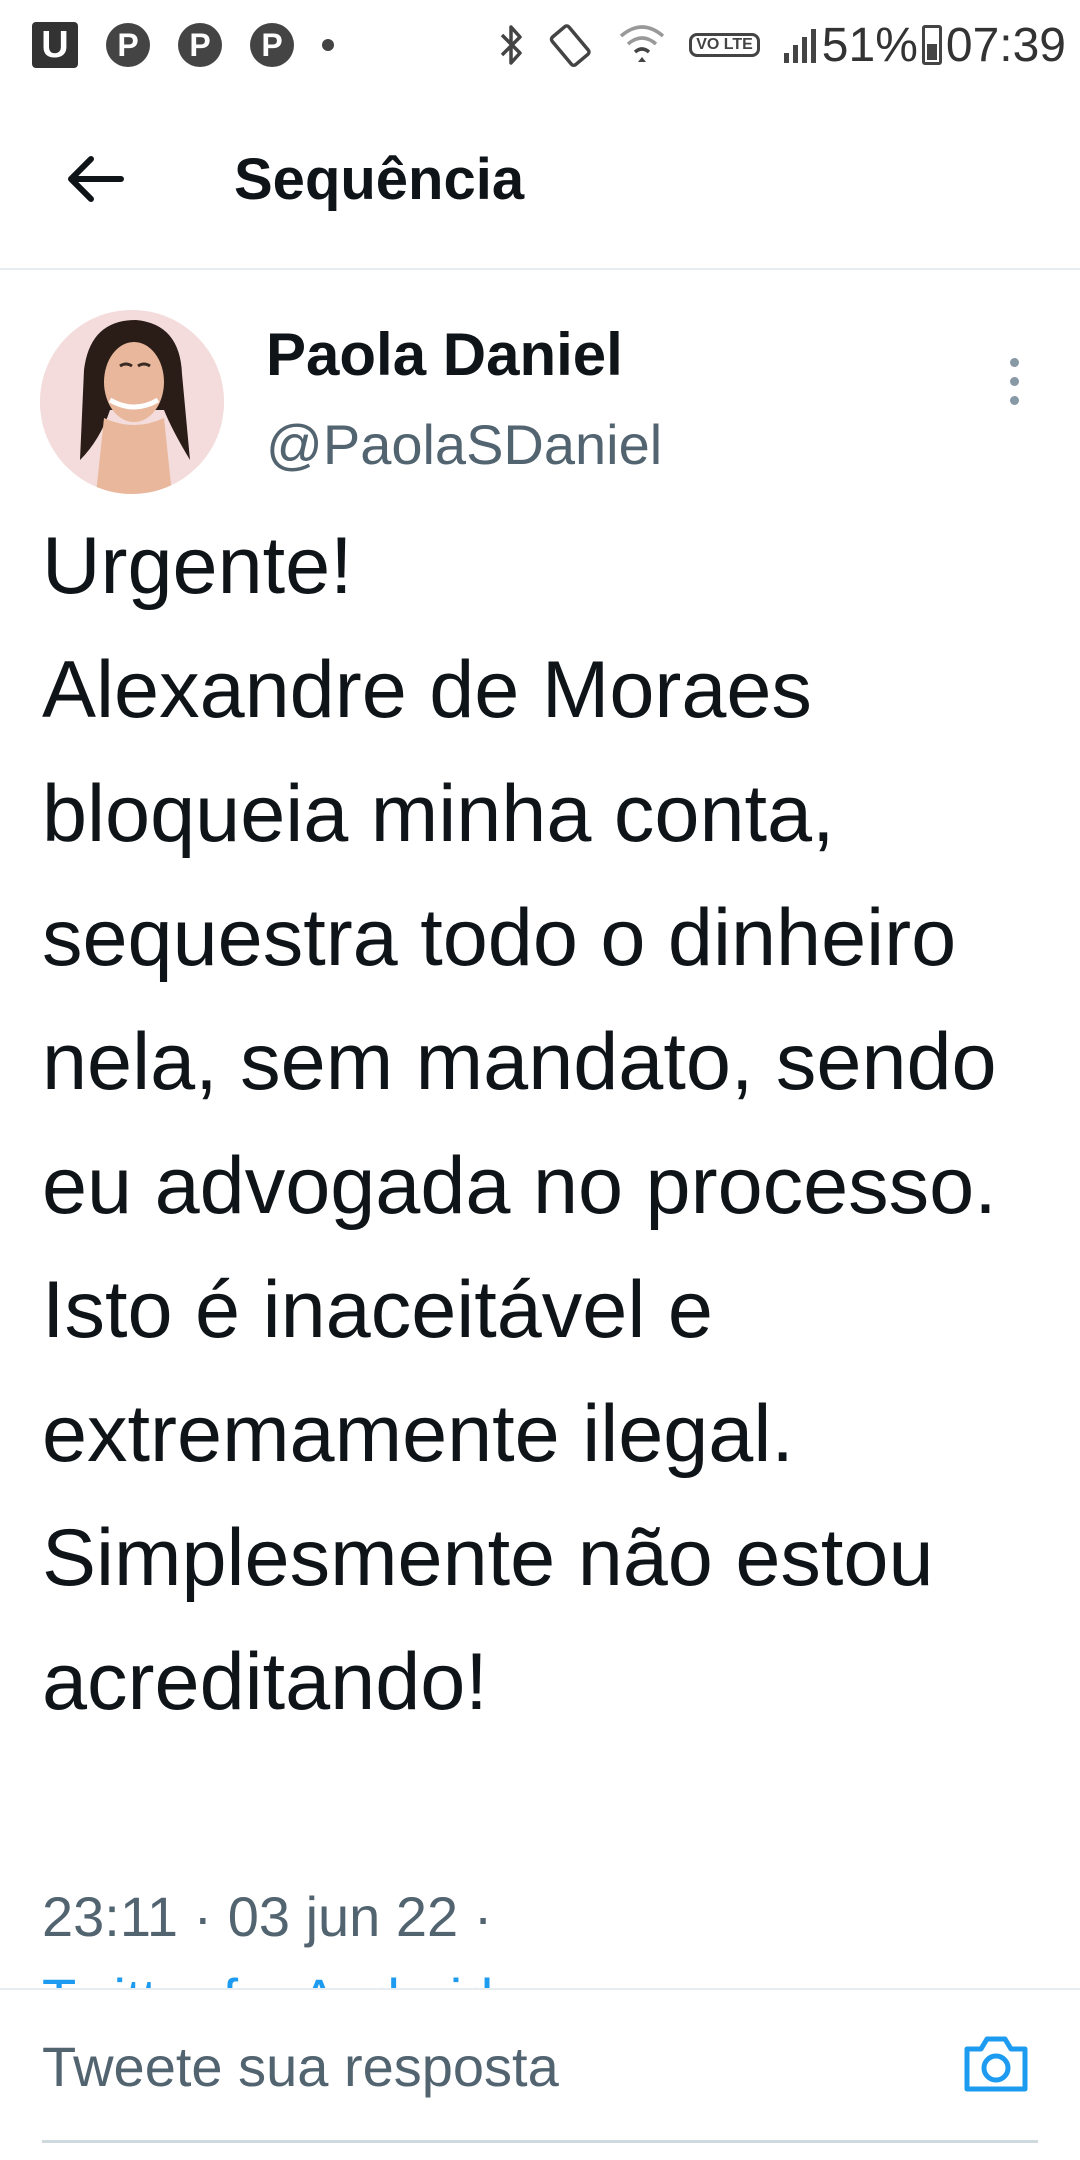 The image size is (1080, 2160). I want to click on tweet-timestamp: 23:11 · 03 jun 22 ·, so click(267, 1916).